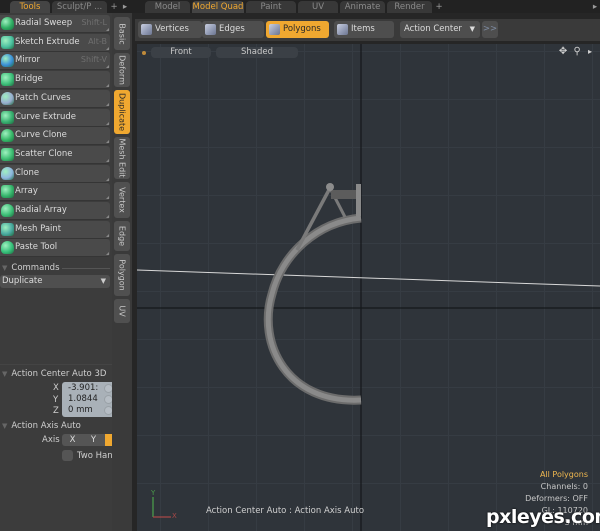 This screenshot has width=600, height=531. Describe the element at coordinates (595, 7) in the screenshot. I see `tab-scroll-right-icon-2: ▸` at that location.